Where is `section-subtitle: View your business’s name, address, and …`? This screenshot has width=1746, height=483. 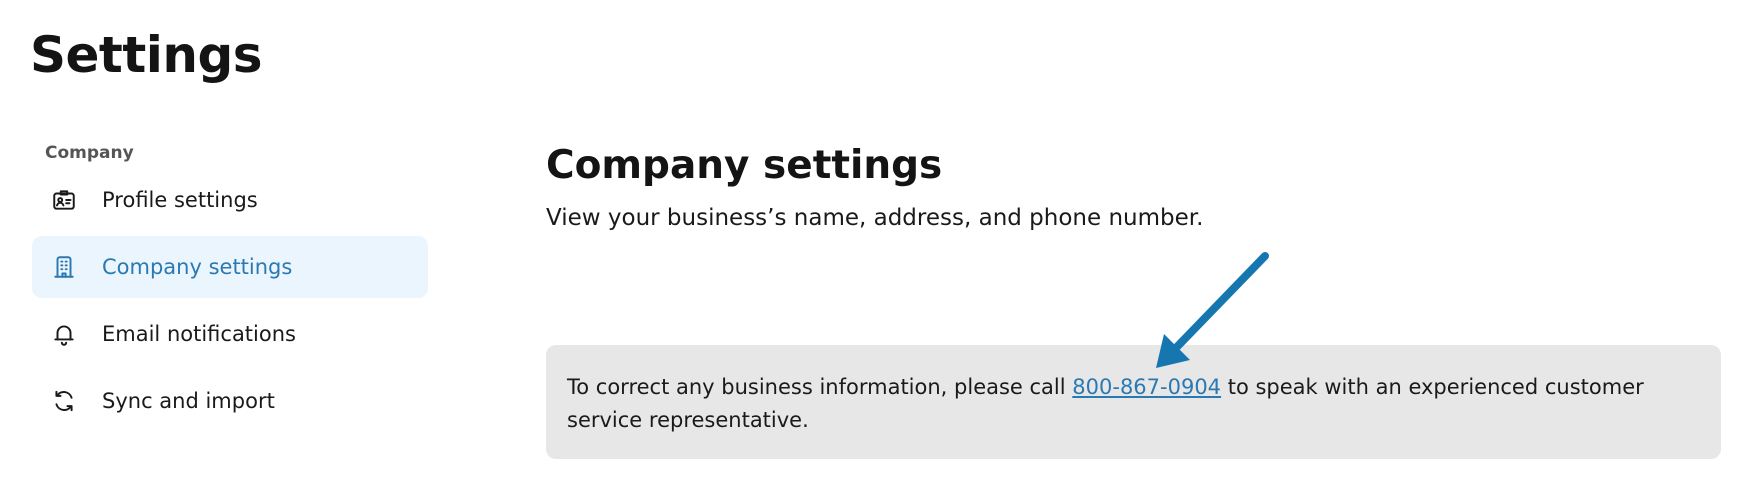
section-subtitle: View your business’s name, address, and … is located at coordinates (875, 218).